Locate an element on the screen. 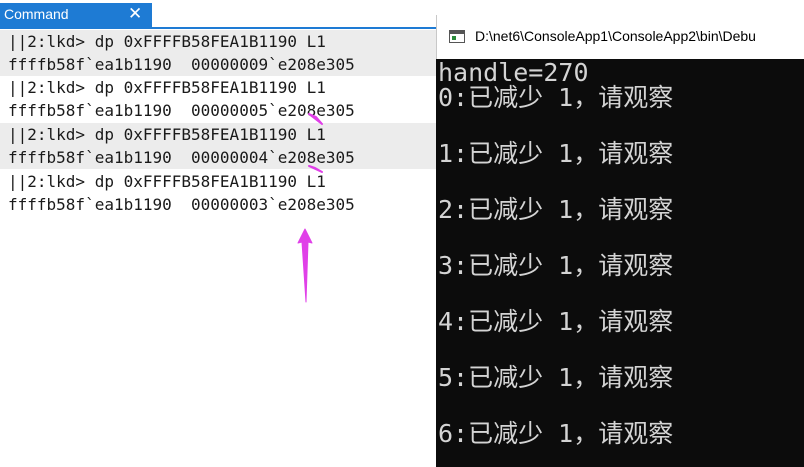 Image resolution: width=804 pixels, height=467 pixels. console-line: 3:已减少 1，请观察 is located at coordinates (556, 265).